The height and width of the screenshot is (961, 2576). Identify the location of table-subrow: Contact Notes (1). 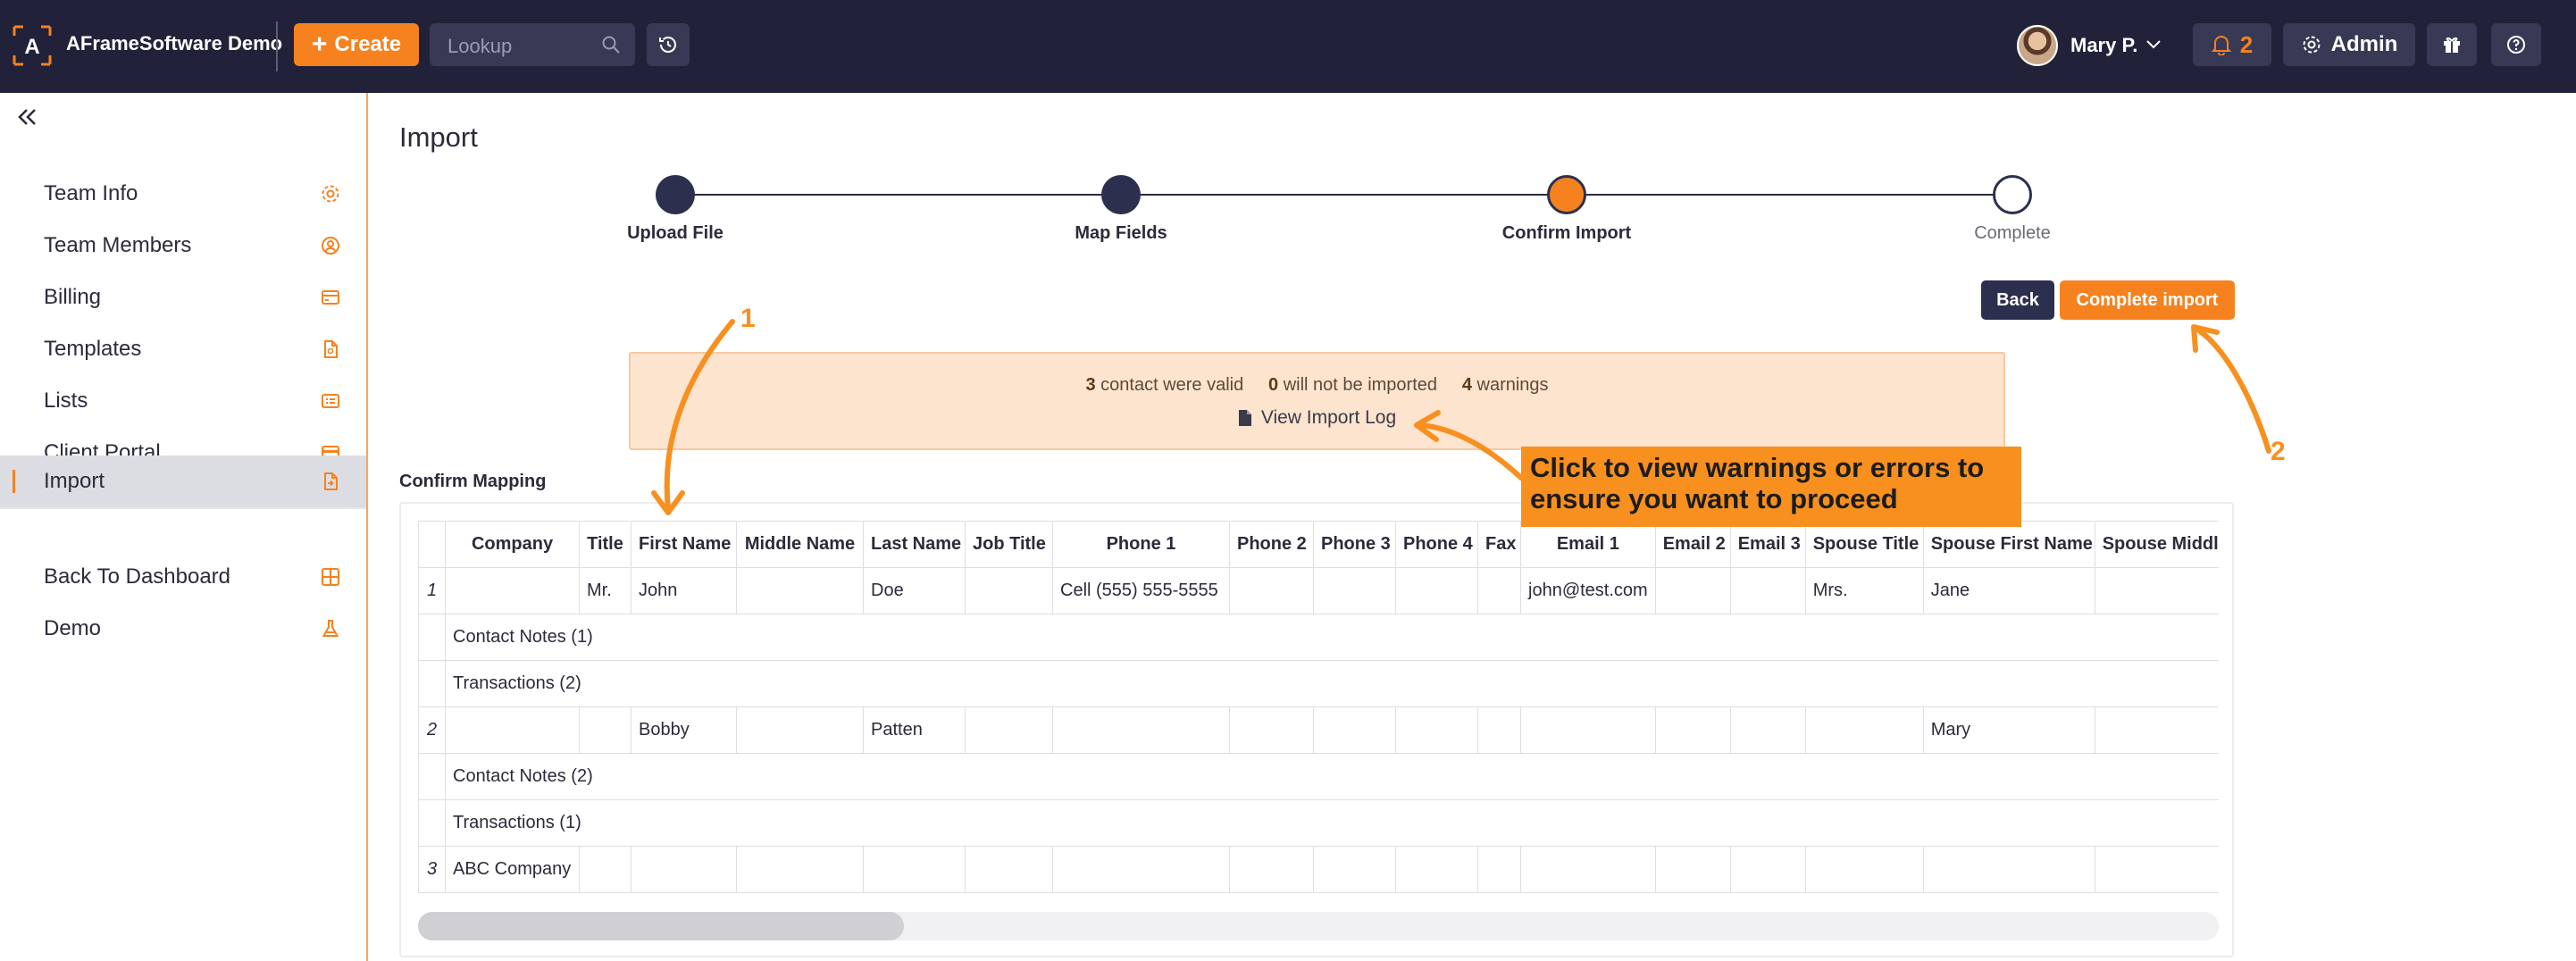
(1319, 637).